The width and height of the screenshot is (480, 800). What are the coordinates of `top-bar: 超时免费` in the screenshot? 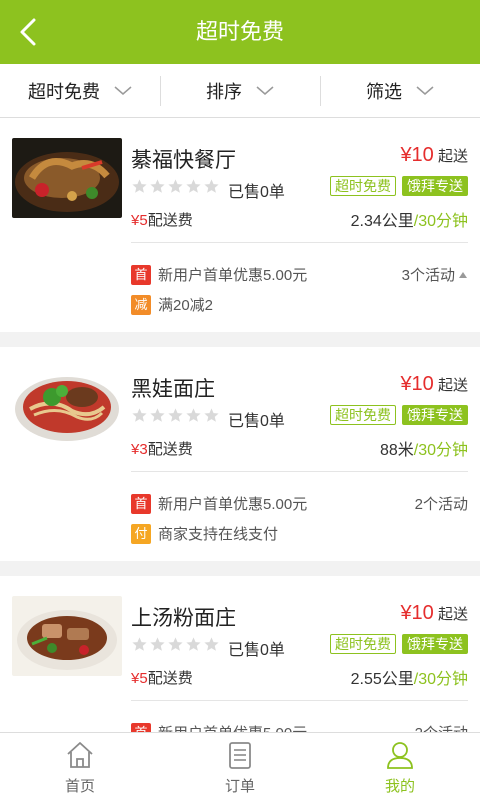 It's located at (240, 32).